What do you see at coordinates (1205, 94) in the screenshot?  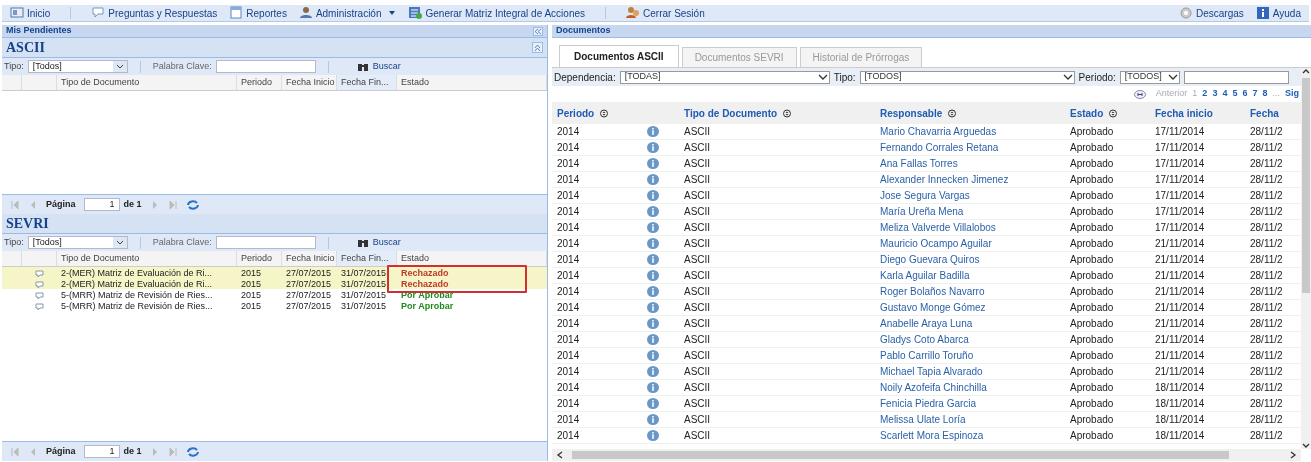 I see `page-link: 2` at bounding box center [1205, 94].